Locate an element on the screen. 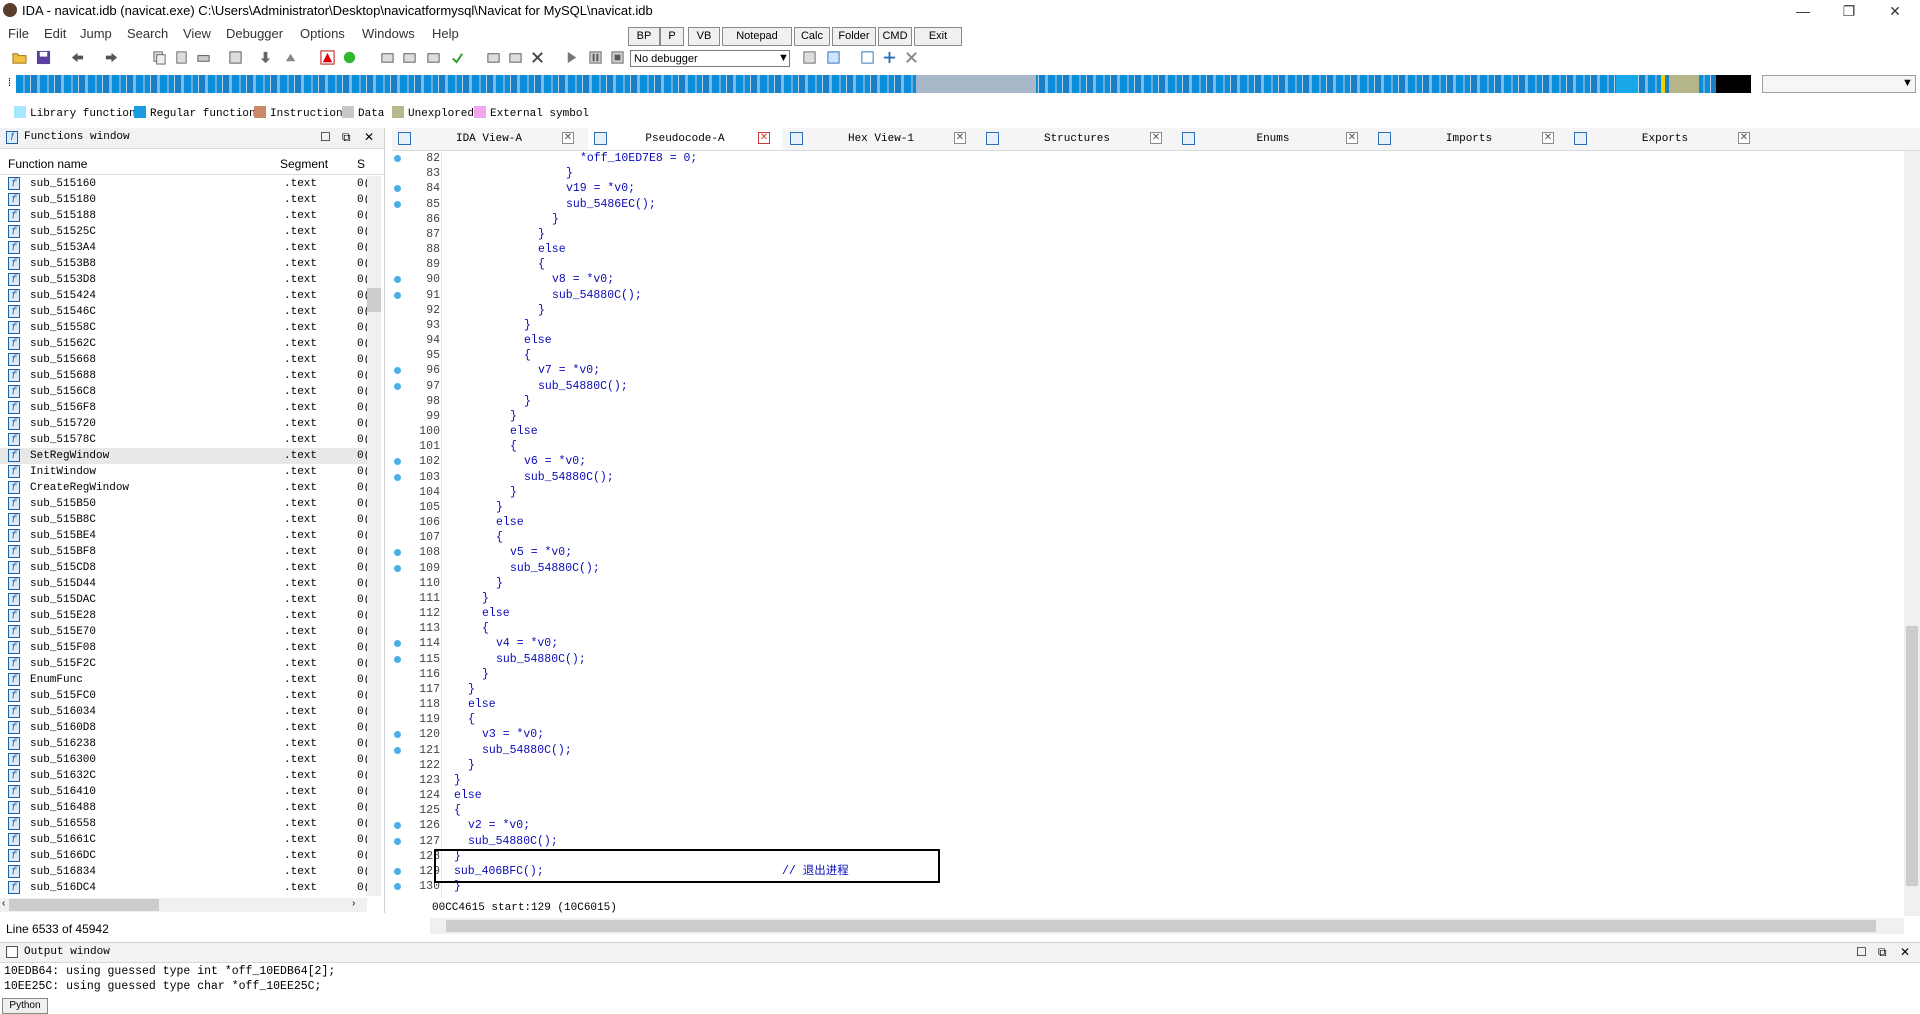 The width and height of the screenshot is (1920, 1014). menu-file: File is located at coordinates (18, 33).